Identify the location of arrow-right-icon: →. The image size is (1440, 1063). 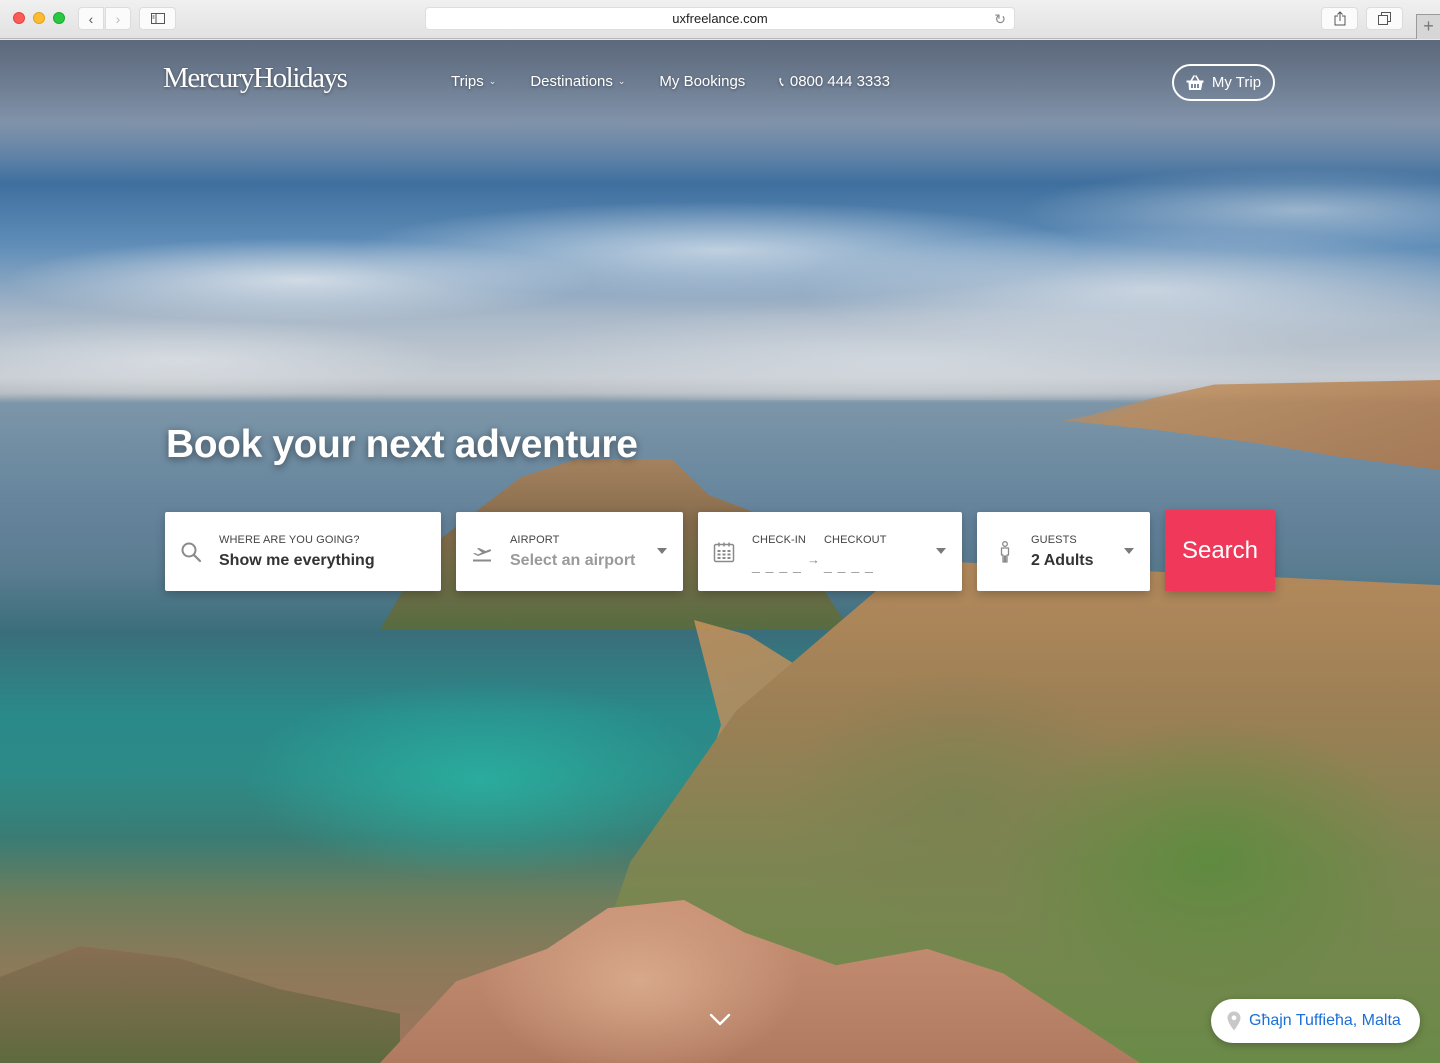
(813, 559).